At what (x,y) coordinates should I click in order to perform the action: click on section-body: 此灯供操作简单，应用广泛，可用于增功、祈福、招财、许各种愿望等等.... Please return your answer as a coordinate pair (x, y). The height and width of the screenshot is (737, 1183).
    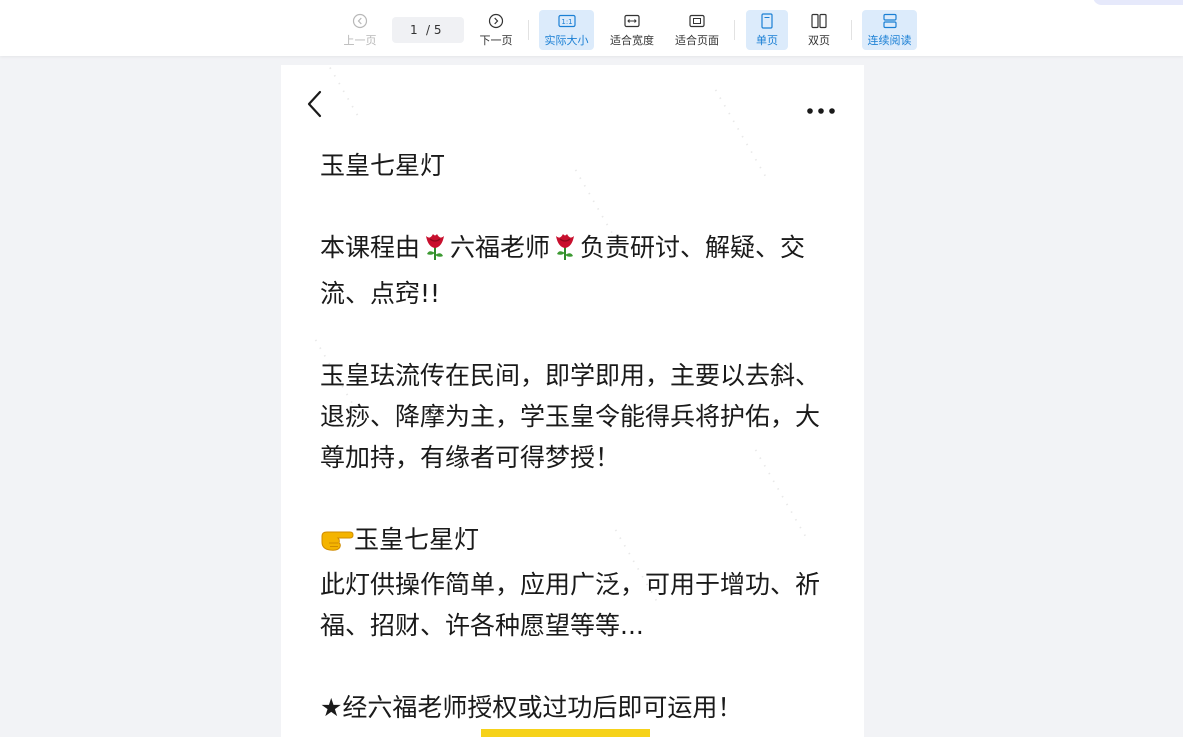
    Looking at the image, I should click on (570, 605).